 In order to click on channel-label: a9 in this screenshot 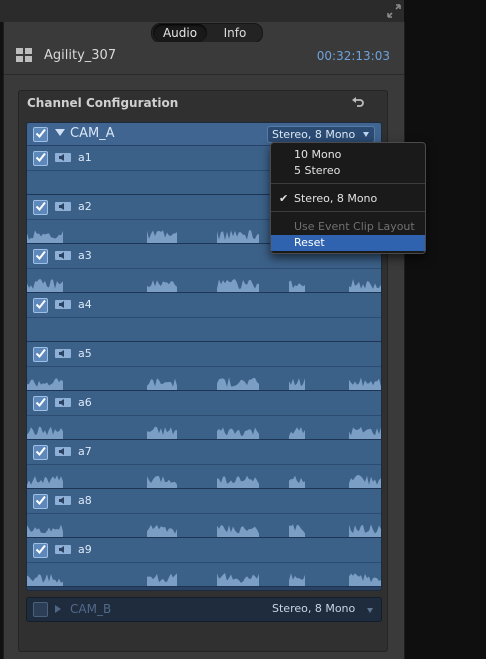, I will do `click(85, 549)`.